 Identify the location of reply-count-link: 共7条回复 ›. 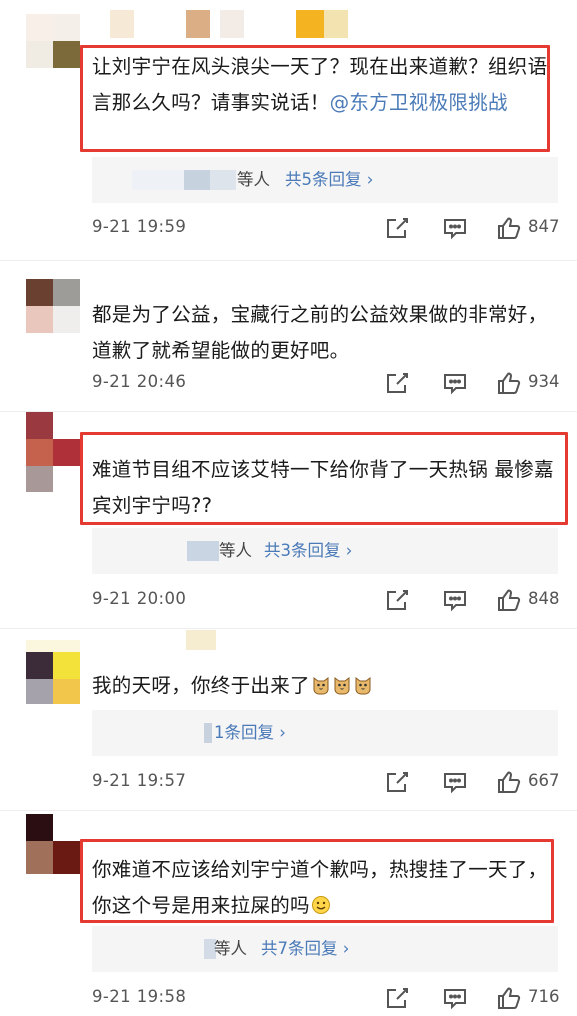
(305, 949).